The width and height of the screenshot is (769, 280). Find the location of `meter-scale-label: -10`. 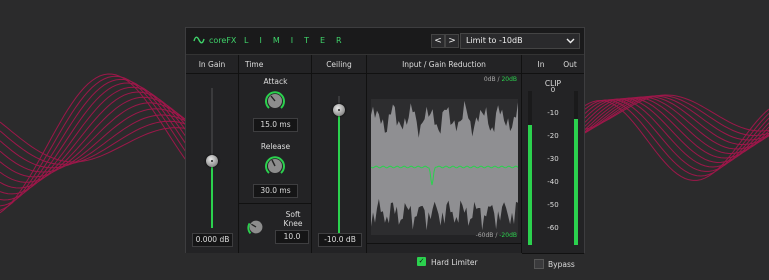

meter-scale-label: -10 is located at coordinates (553, 113).